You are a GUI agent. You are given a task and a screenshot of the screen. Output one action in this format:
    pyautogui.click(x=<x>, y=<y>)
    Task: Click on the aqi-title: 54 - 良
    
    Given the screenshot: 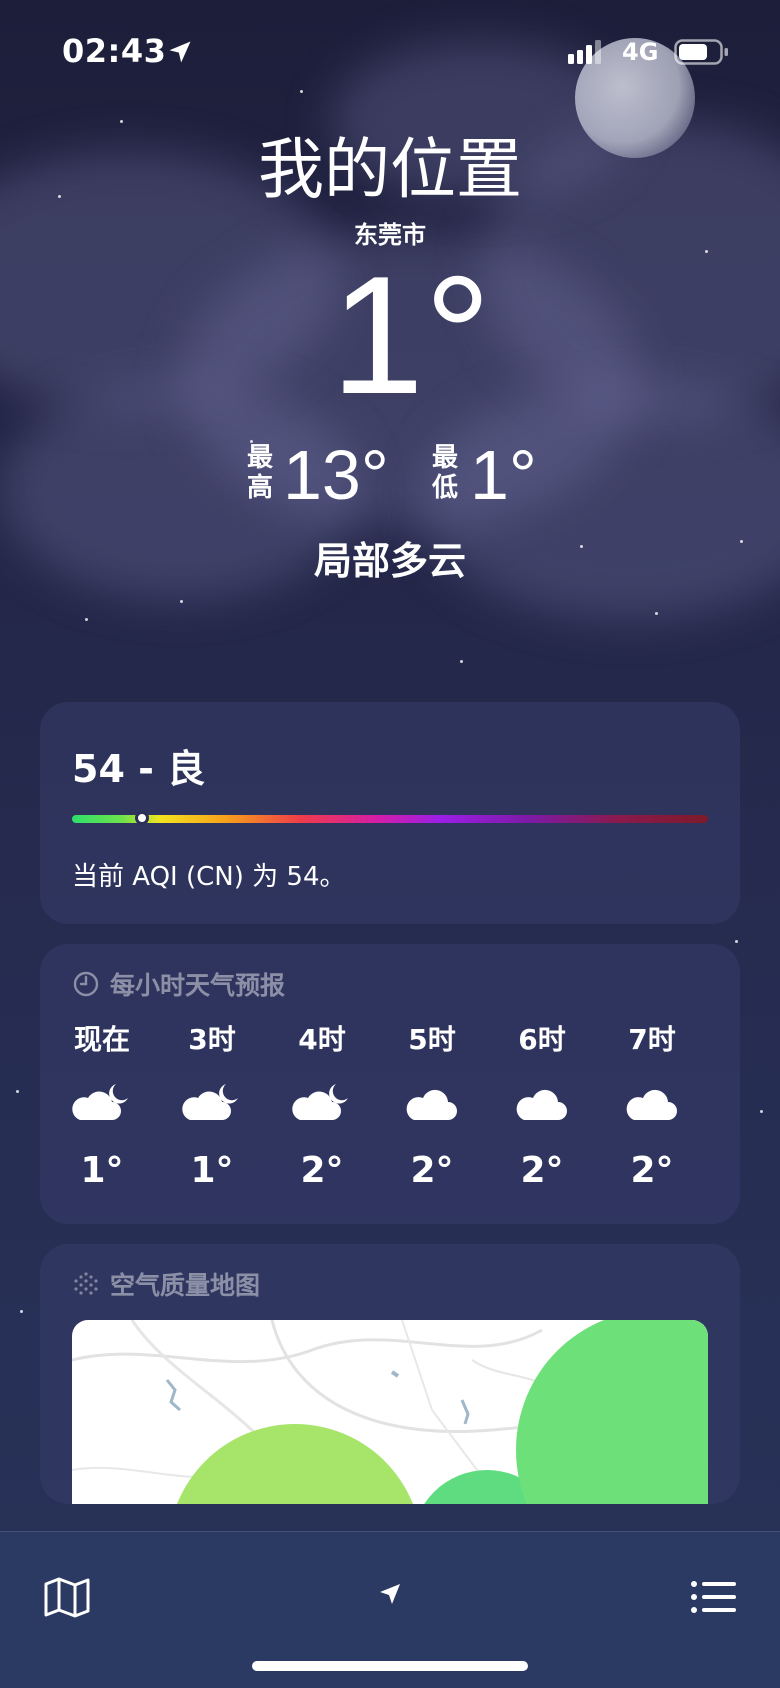 What is the action you would take?
    pyautogui.click(x=139, y=769)
    